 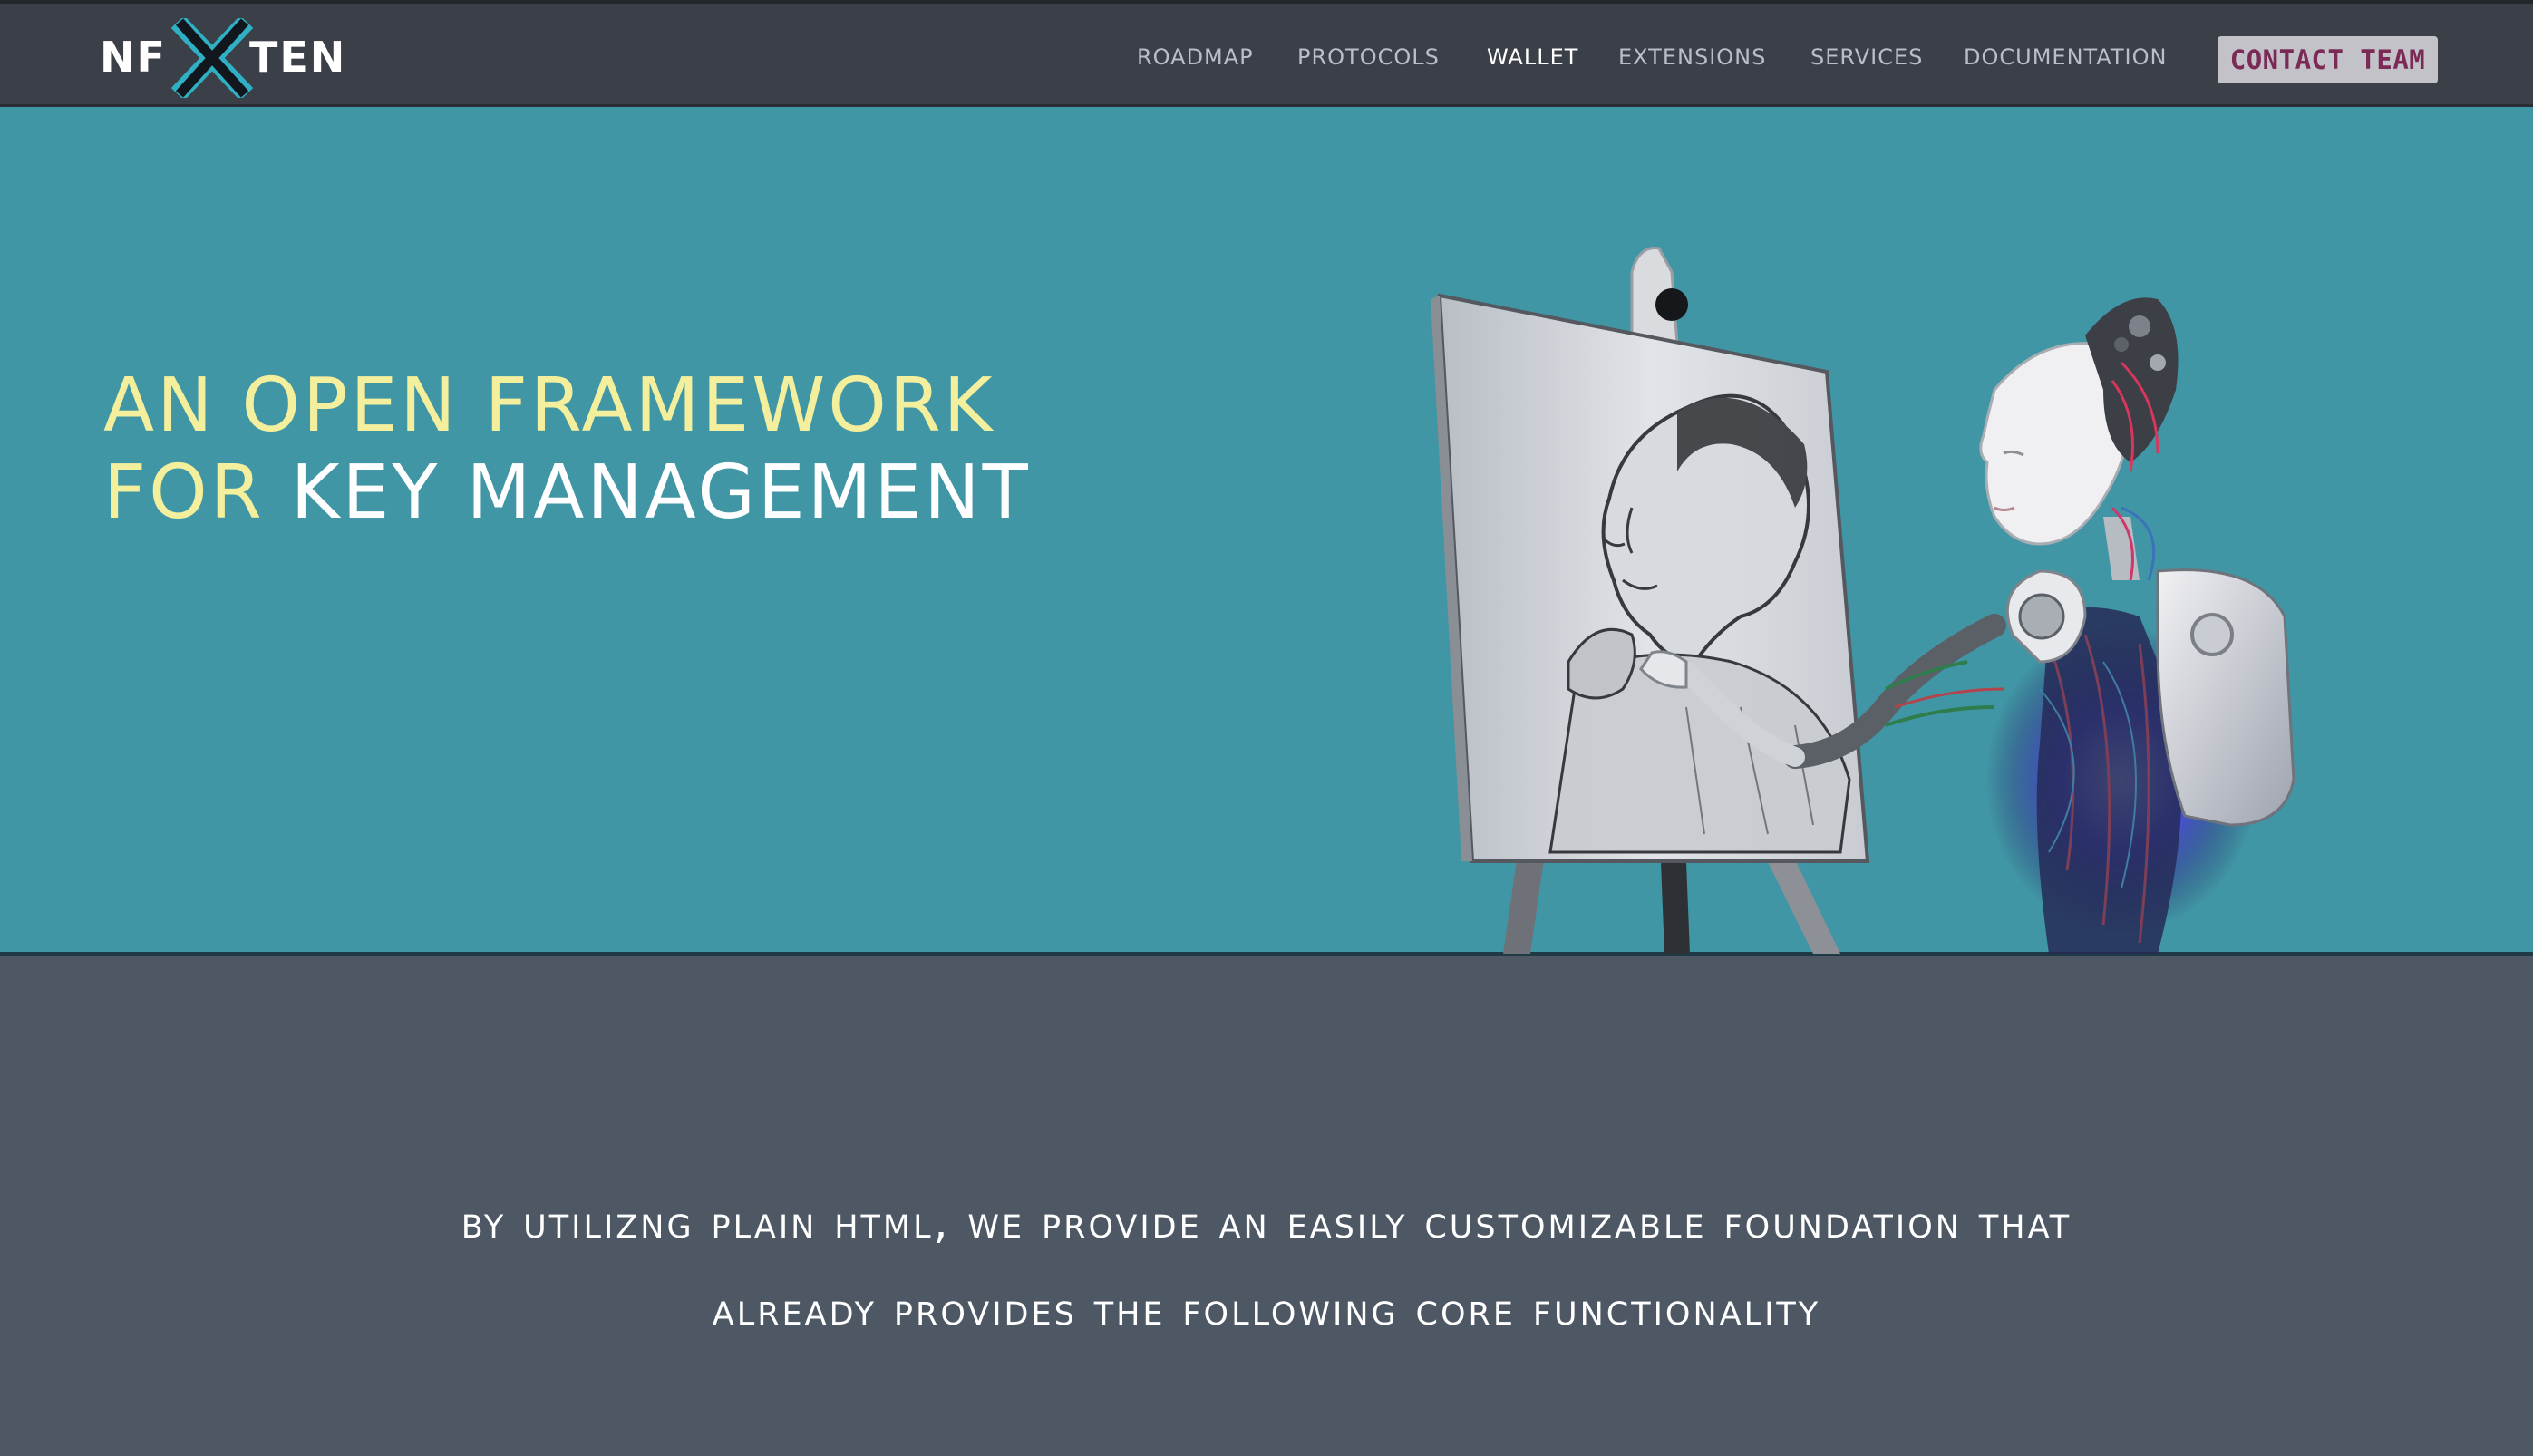 What do you see at coordinates (2328, 59) in the screenshot?
I see `contact-team-button: CONTACT TEAM` at bounding box center [2328, 59].